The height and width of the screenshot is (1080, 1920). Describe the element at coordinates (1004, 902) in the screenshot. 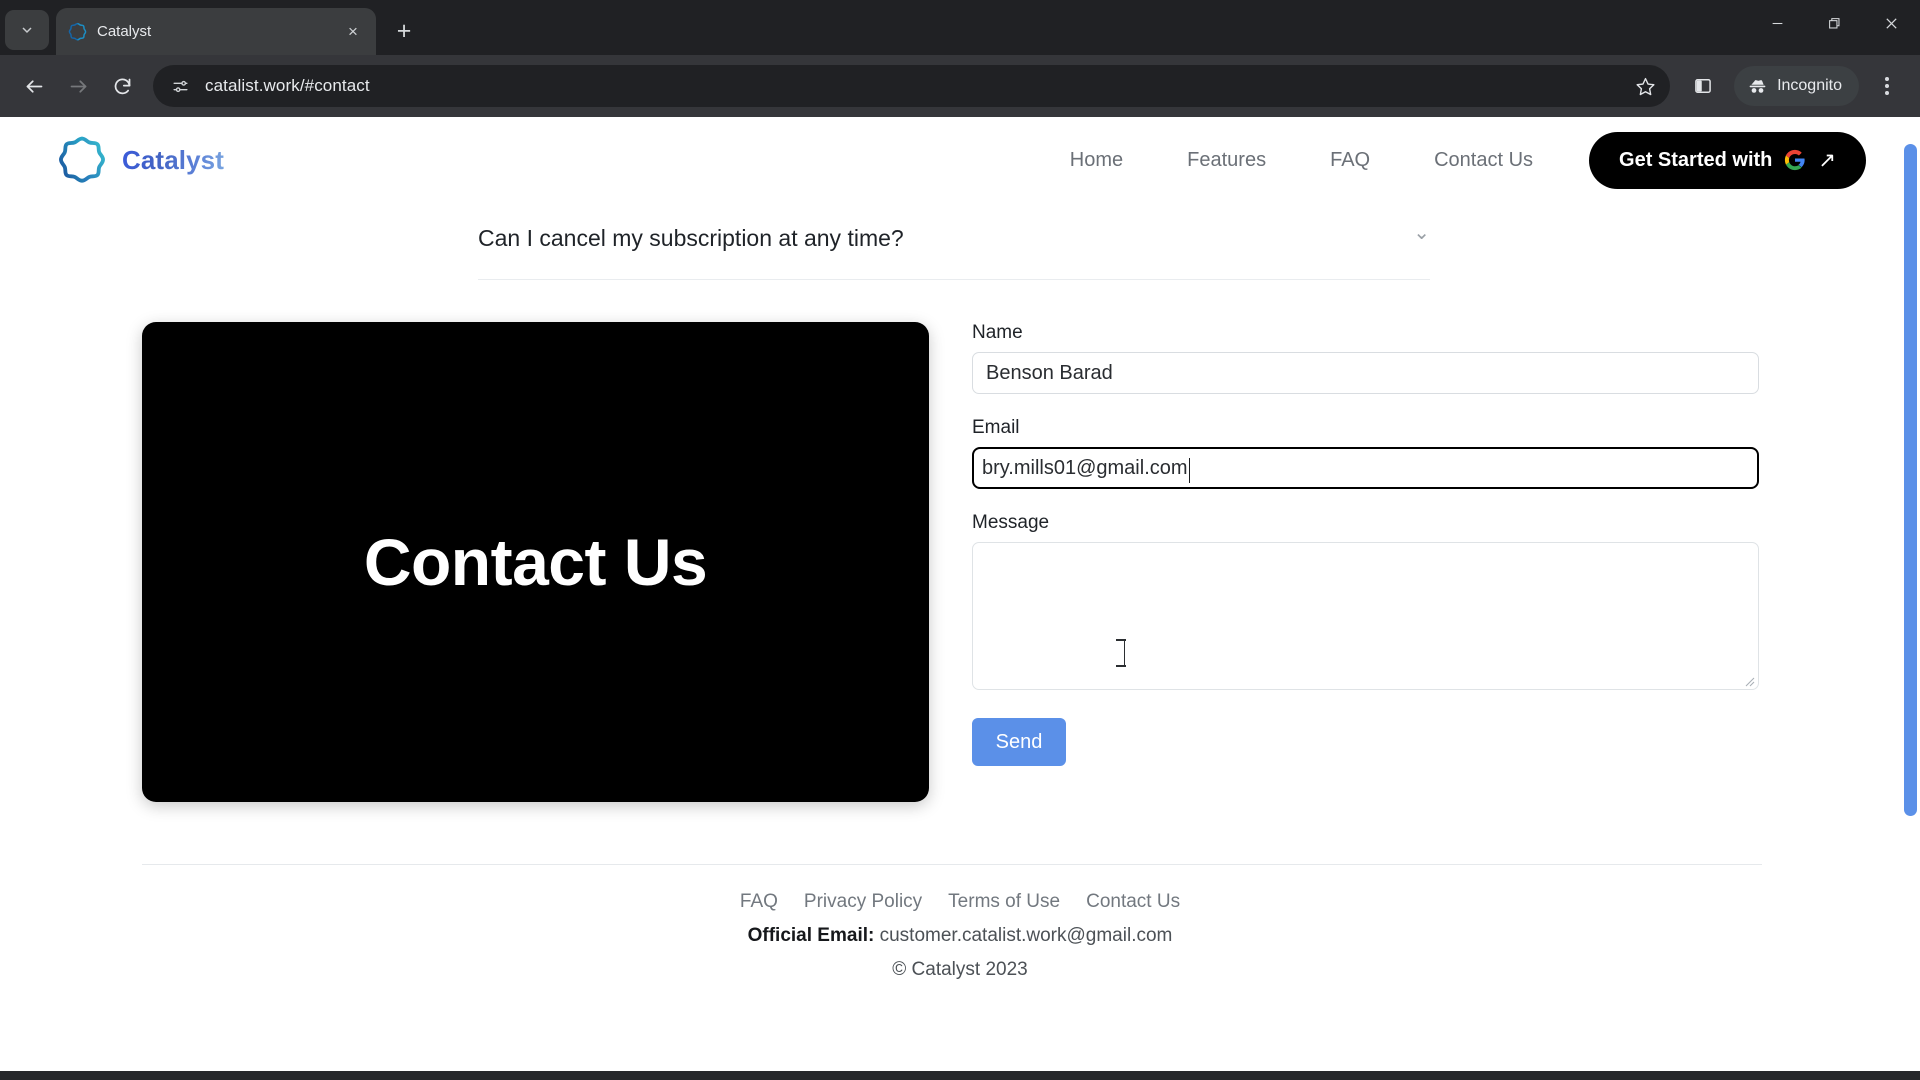

I see `footer-link-terms-of-use: Terms of Use` at that location.